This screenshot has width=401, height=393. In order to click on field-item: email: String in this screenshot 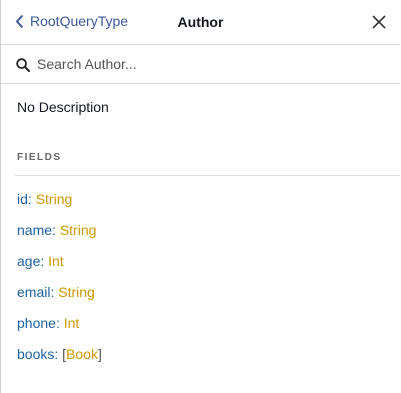, I will do `click(59, 299)`.